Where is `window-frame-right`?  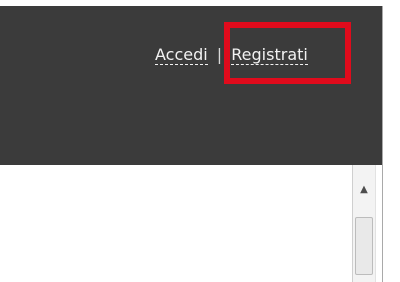
window-frame-right is located at coordinates (391, 144).